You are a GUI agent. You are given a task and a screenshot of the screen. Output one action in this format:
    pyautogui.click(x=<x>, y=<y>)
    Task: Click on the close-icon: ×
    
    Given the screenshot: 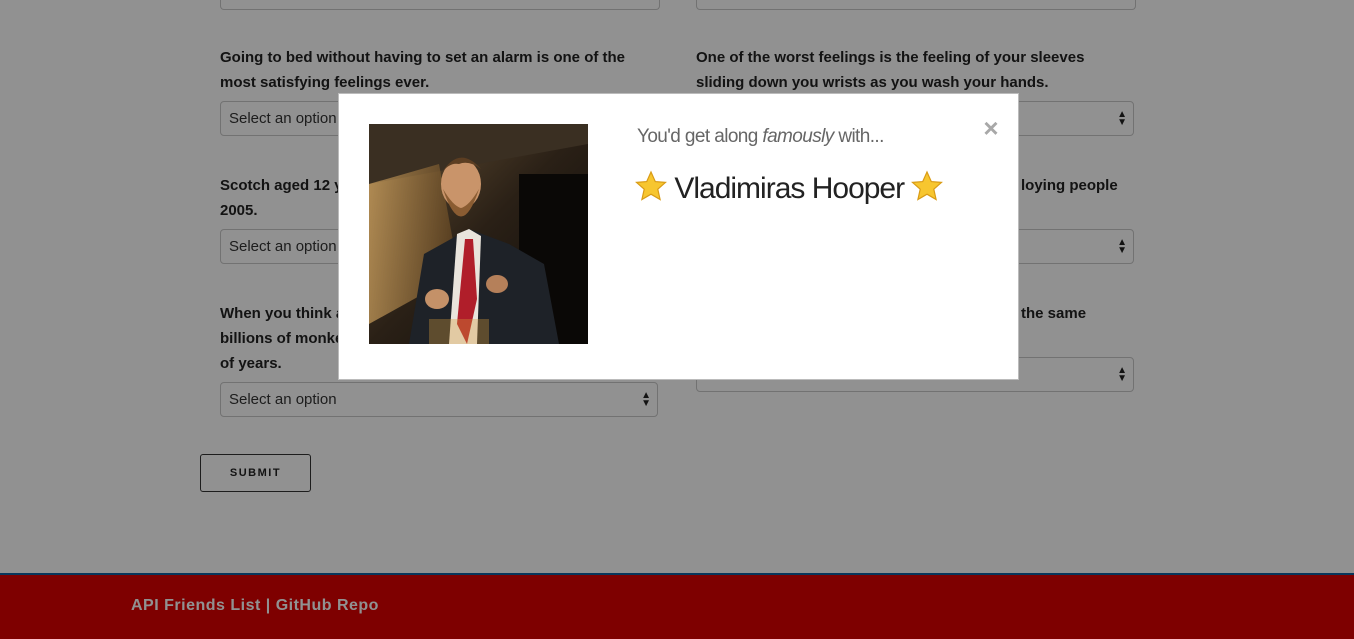 What is the action you would take?
    pyautogui.click(x=991, y=128)
    